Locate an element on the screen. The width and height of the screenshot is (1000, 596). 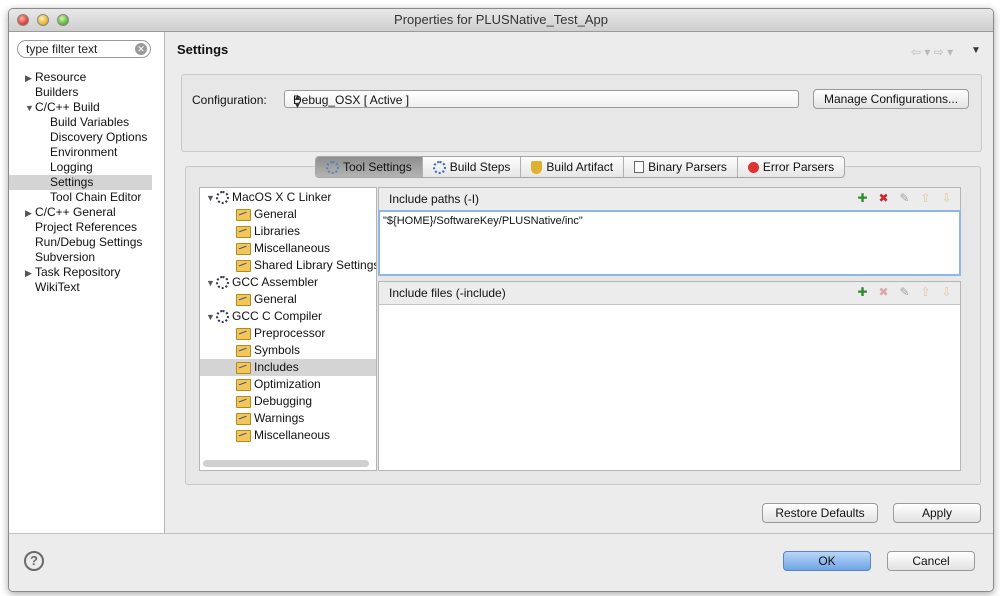
forward-arrow-icon: ⇨ ▾ is located at coordinates (943, 52).